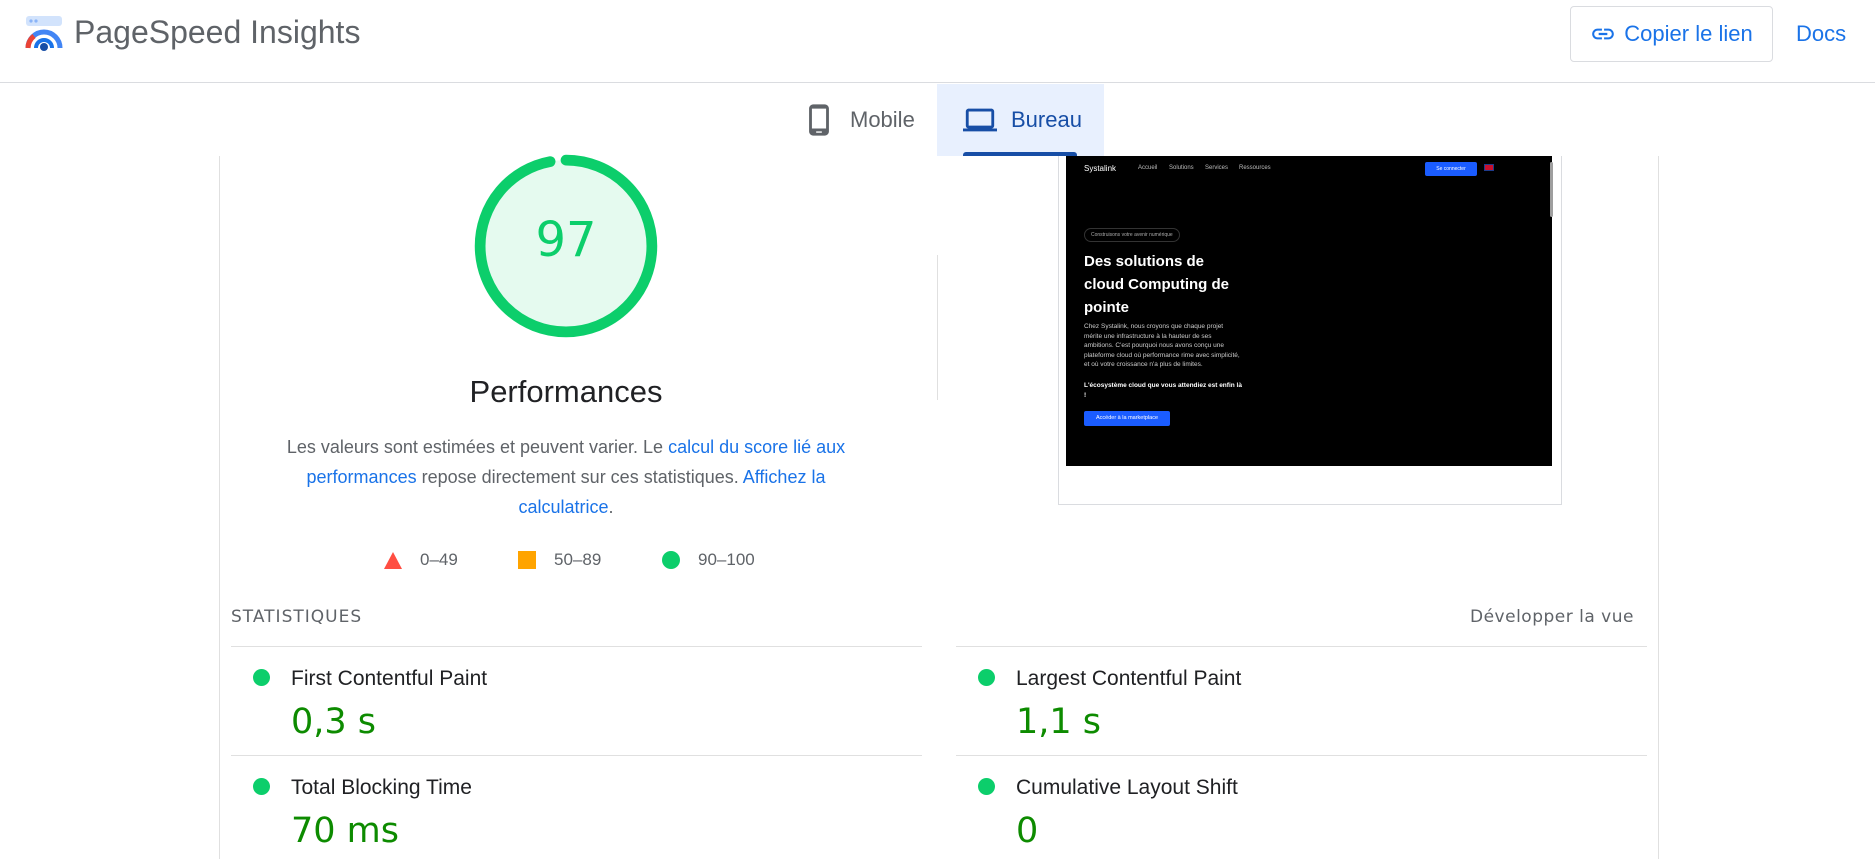  Describe the element at coordinates (1059, 722) in the screenshot. I see `metric-lcp-value: 1,1 s` at that location.